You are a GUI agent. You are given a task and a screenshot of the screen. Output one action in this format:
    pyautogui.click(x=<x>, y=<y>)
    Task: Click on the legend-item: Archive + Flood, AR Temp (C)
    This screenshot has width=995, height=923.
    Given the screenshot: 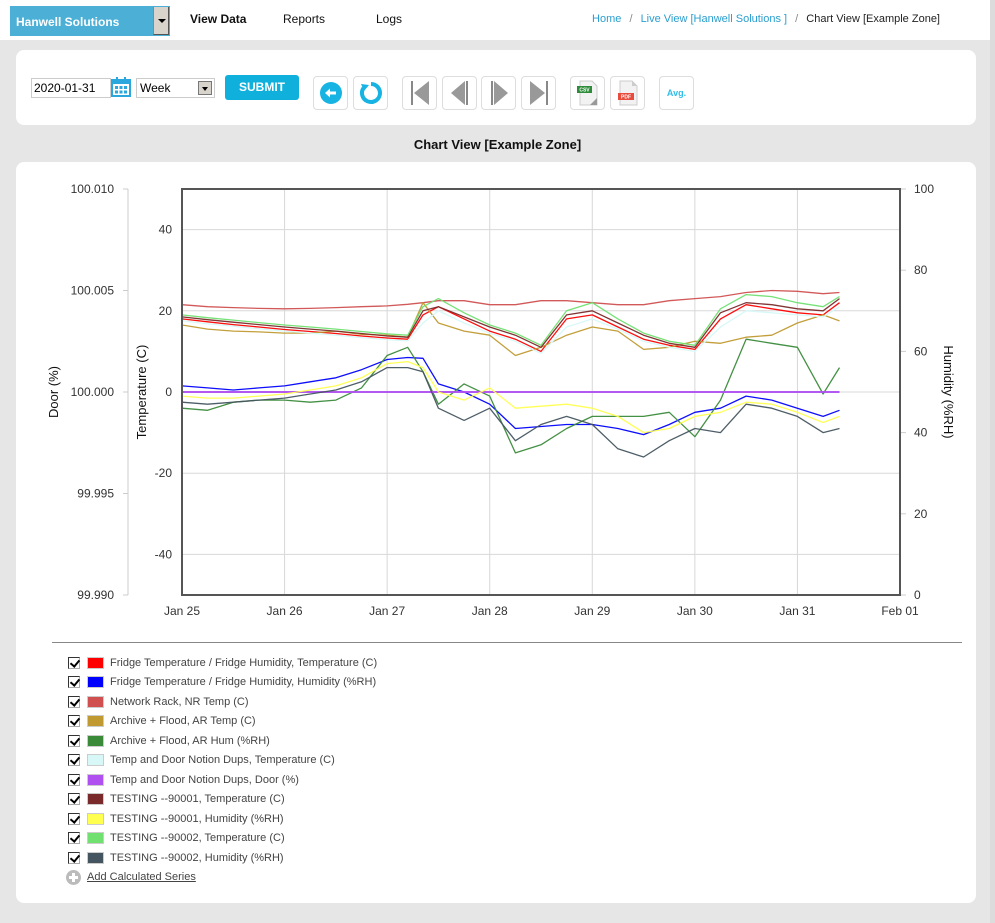 What is the action you would take?
    pyautogui.click(x=507, y=722)
    